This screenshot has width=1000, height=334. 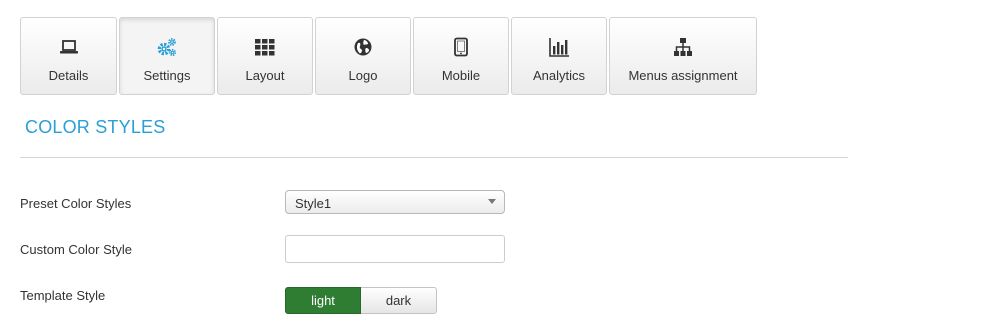 I want to click on bar-chart-icon, so click(x=559, y=47).